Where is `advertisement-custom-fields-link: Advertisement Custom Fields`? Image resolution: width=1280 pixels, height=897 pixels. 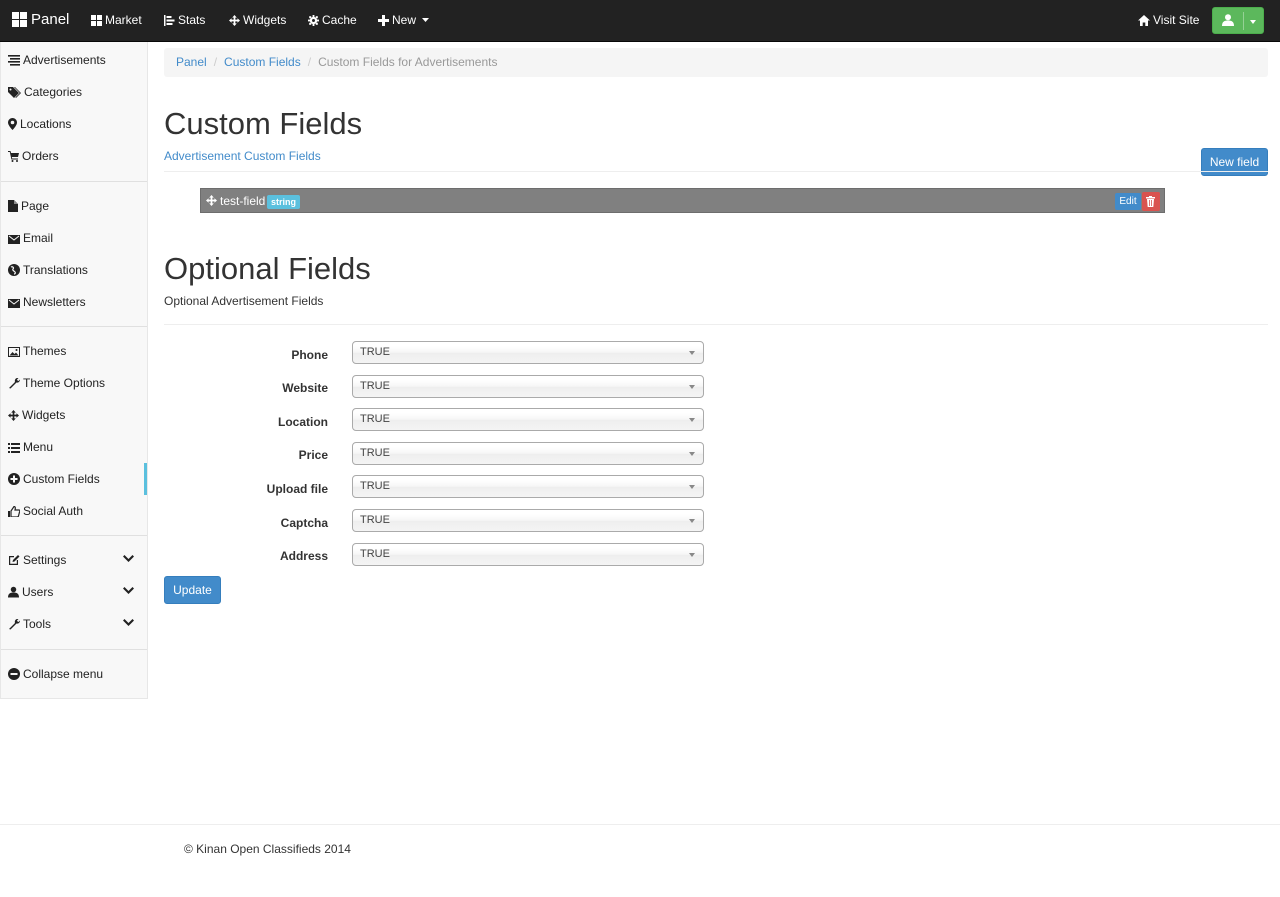
advertisement-custom-fields-link: Advertisement Custom Fields is located at coordinates (242, 156).